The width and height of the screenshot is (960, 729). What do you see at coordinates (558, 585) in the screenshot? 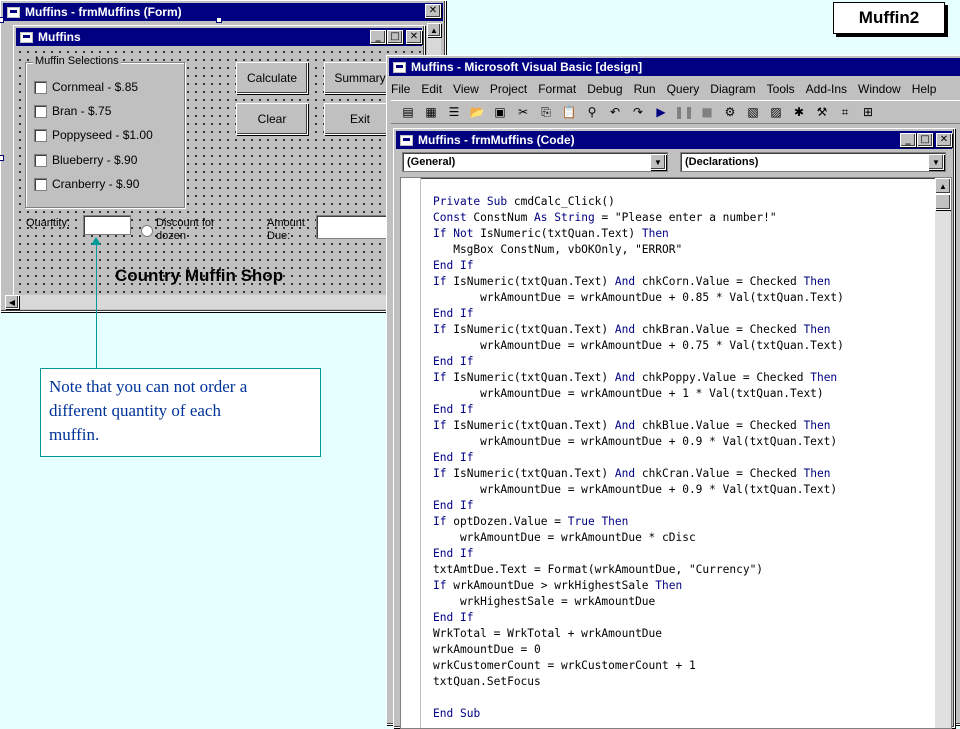
I see `code-line: If wrkAmountDue > wrkHighestSale Then` at bounding box center [558, 585].